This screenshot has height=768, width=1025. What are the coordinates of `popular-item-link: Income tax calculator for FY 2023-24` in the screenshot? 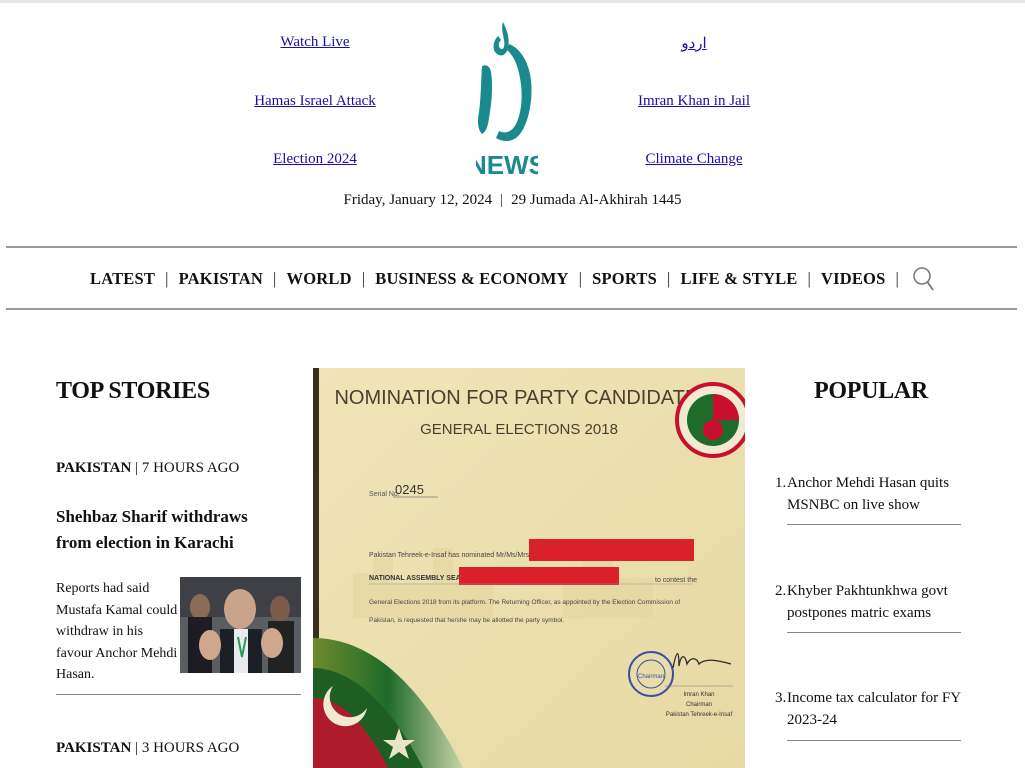 It's located at (874, 709).